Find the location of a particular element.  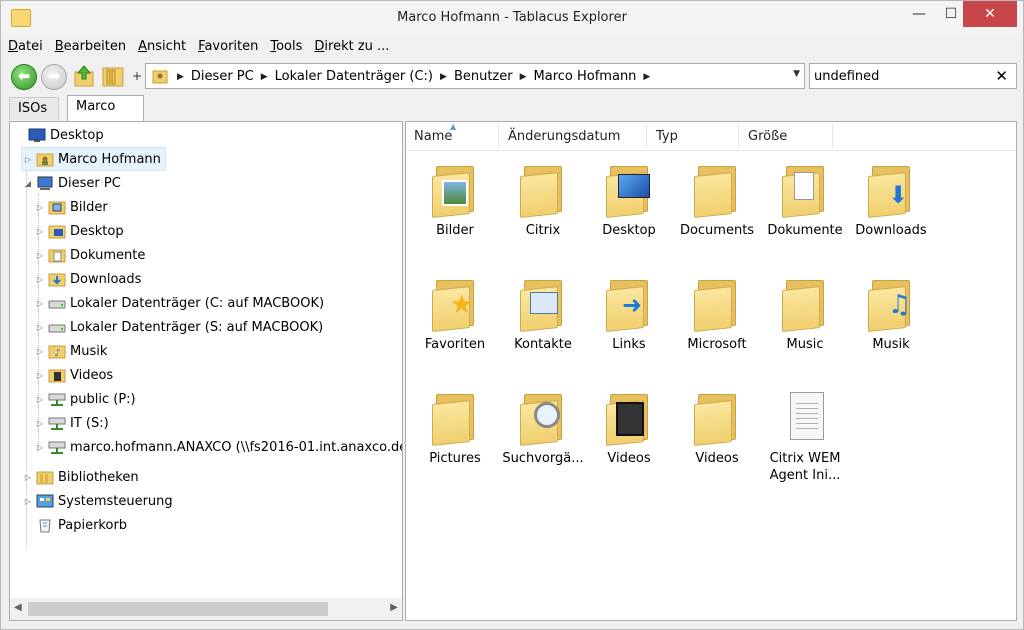

network-drive-icon is located at coordinates (57, 399).